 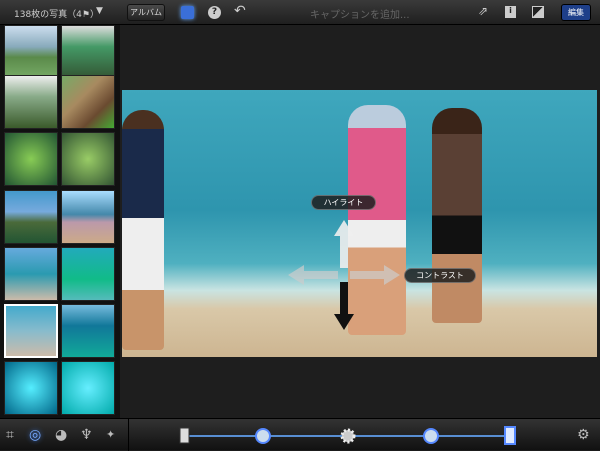 I want to click on adjust-arrows-icon, so click(x=344, y=275).